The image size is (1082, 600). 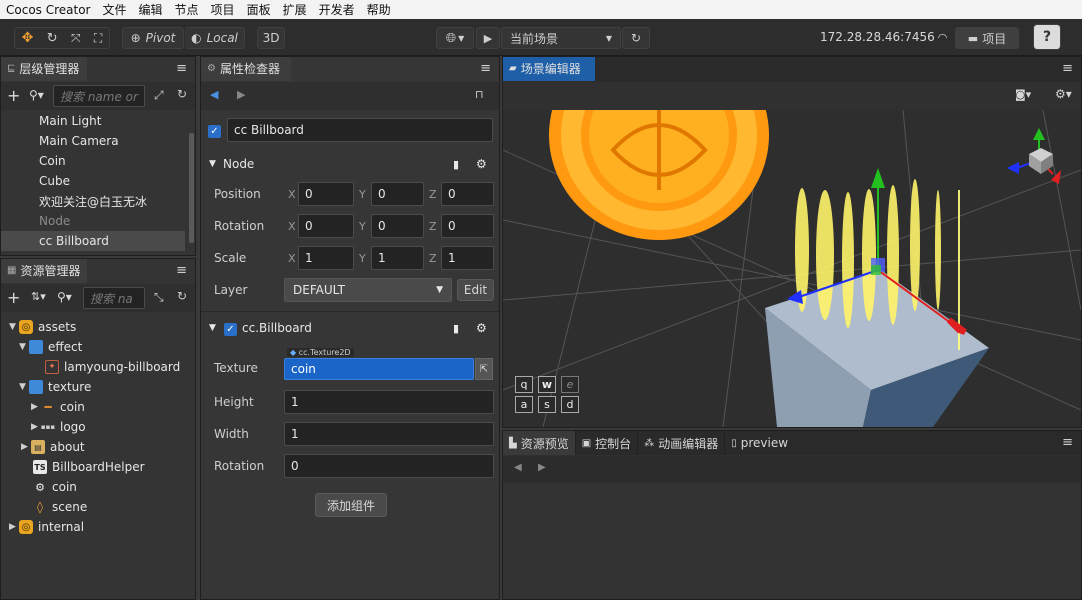 I want to click on tab-preview: ▯ preview, so click(x=759, y=443).